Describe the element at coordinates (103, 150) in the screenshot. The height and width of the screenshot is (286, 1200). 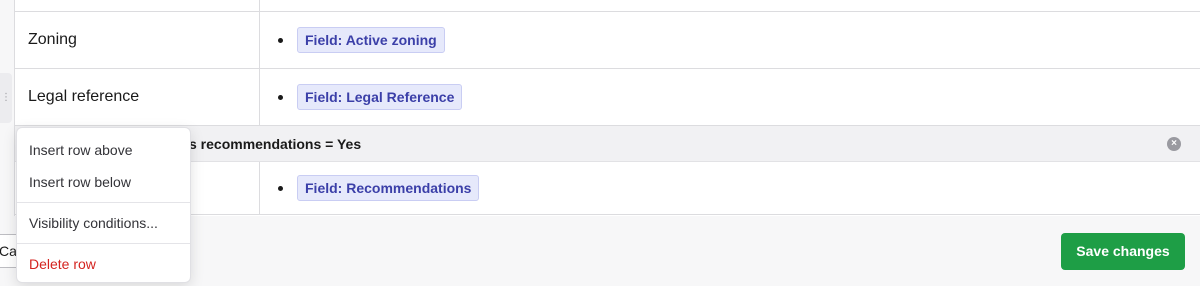
I see `menu-item-insert-above: Insert row above` at that location.